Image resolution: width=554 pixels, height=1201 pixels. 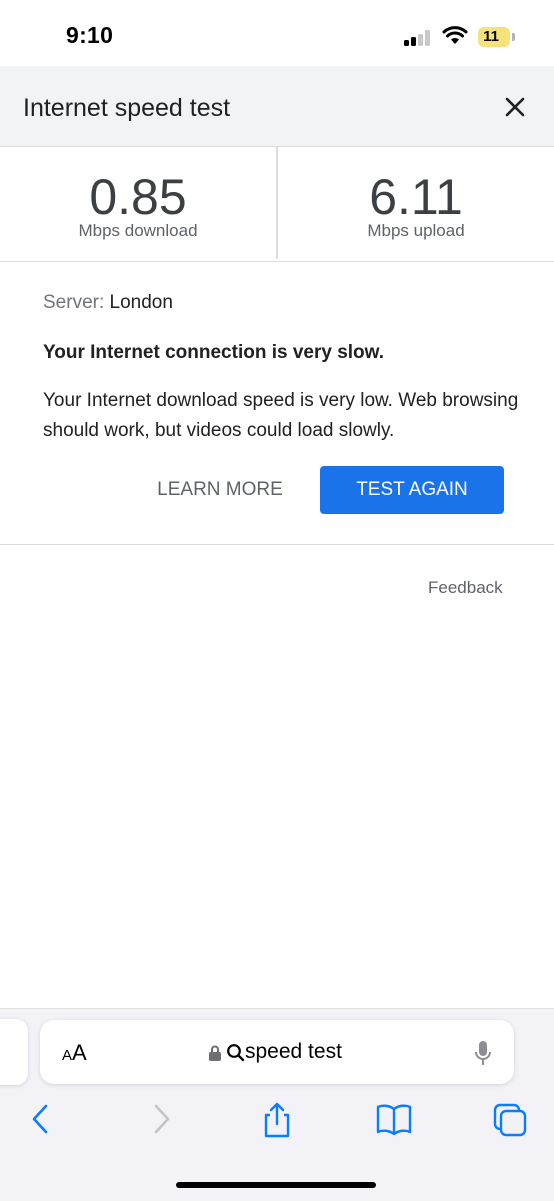 What do you see at coordinates (510, 1120) in the screenshot?
I see `tabs-icon` at bounding box center [510, 1120].